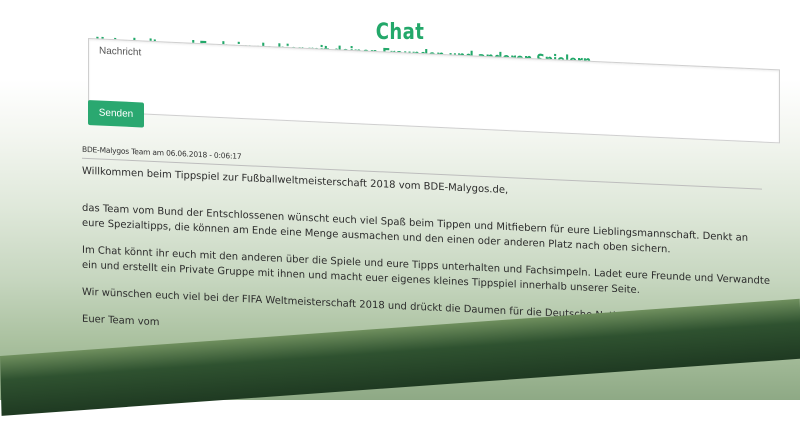  I want to click on send-button: Senden, so click(116, 113).